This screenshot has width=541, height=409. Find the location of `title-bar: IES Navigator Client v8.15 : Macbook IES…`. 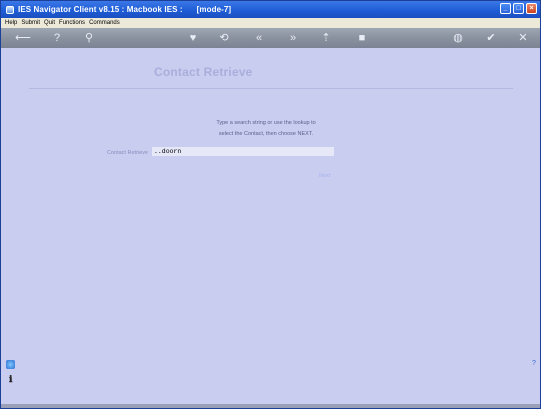

title-bar: IES Navigator Client v8.15 : Macbook IES… is located at coordinates (270, 9).